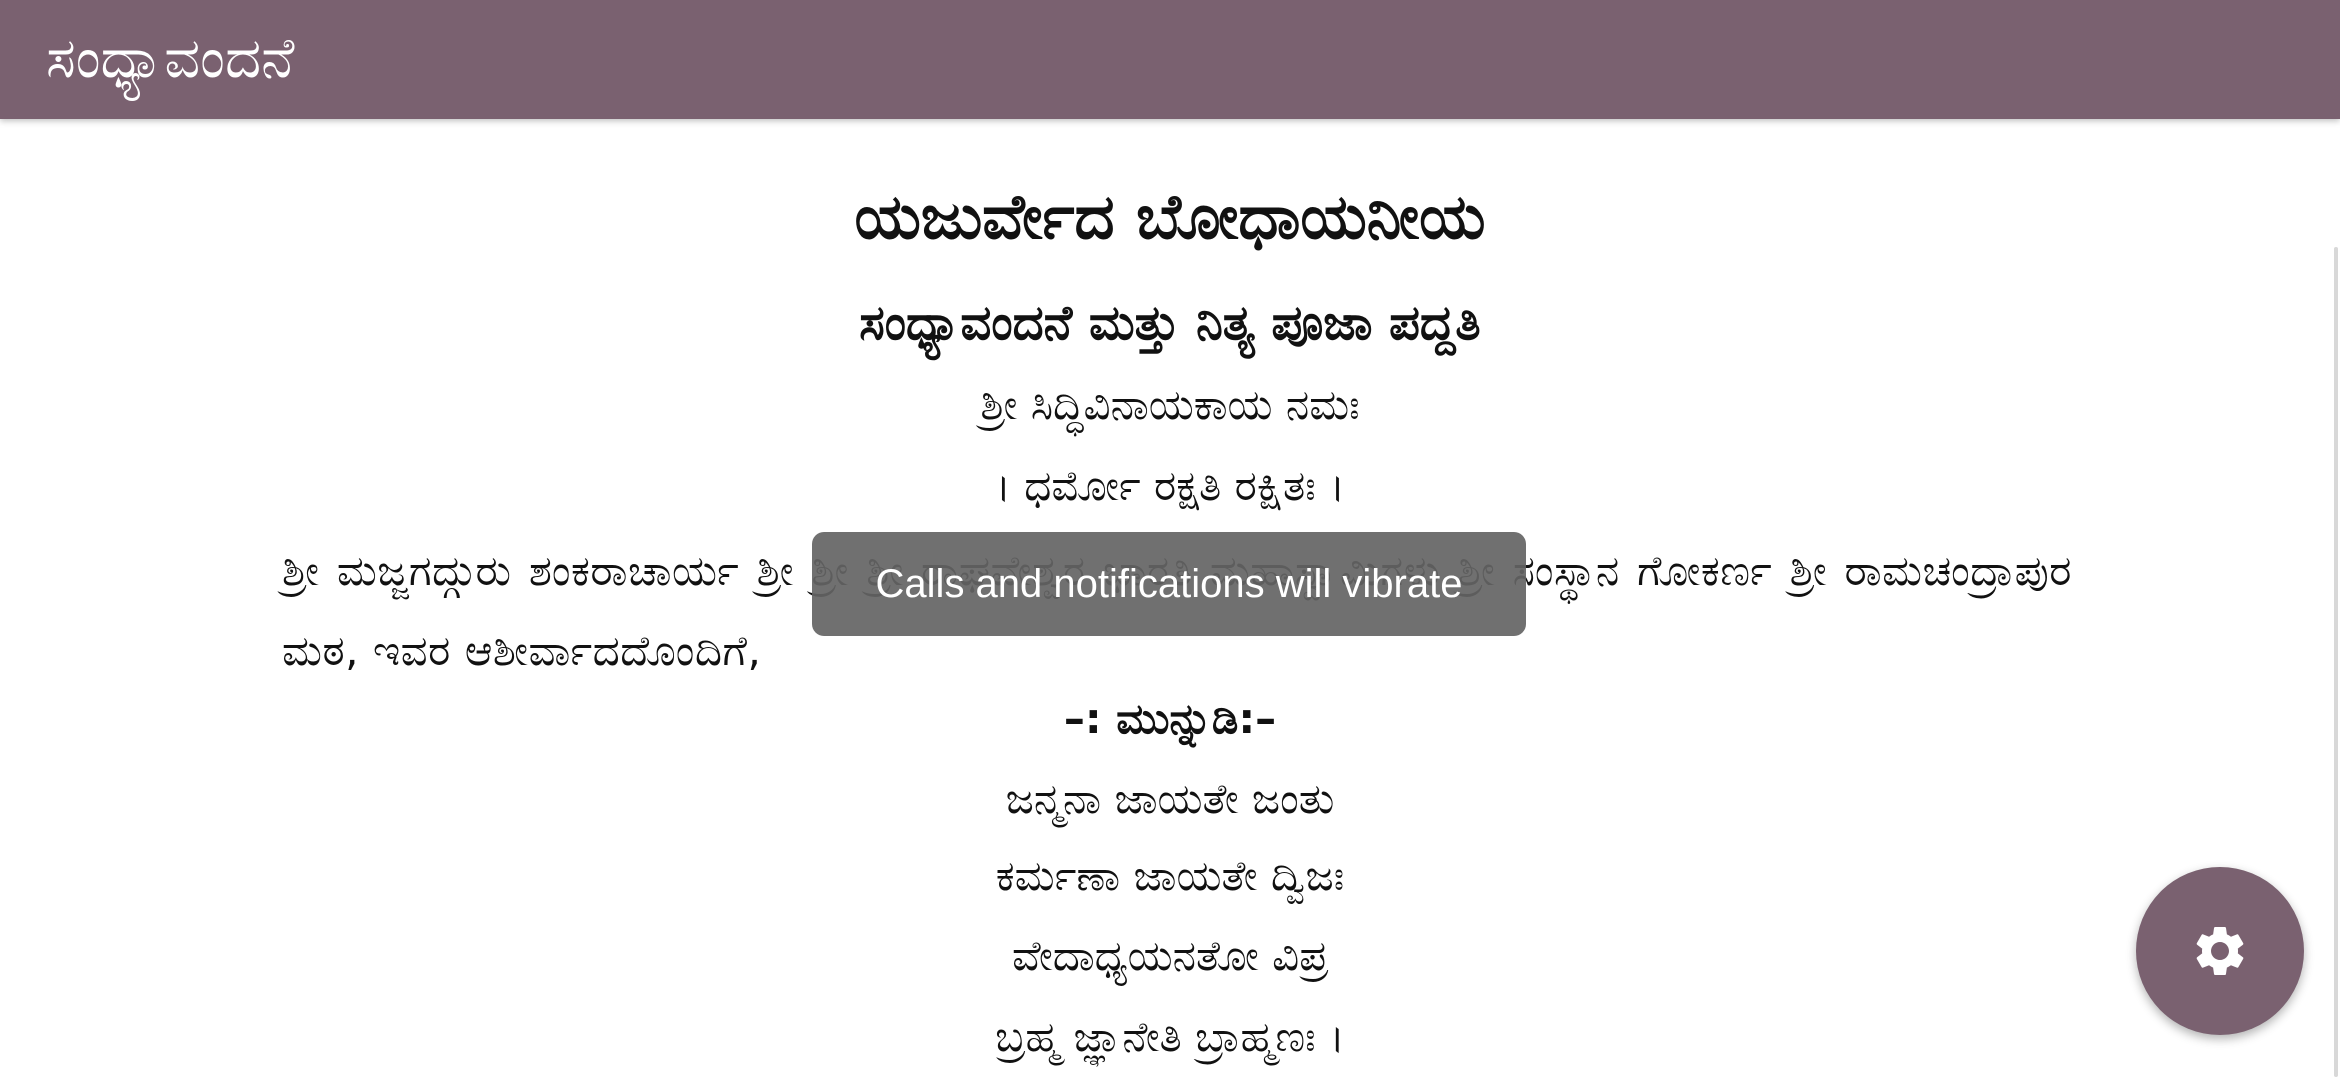 The image size is (2340, 1080). What do you see at coordinates (170, 58) in the screenshot?
I see `app-title: ಸಂಧ್ಯಾವಂದನೆ` at bounding box center [170, 58].